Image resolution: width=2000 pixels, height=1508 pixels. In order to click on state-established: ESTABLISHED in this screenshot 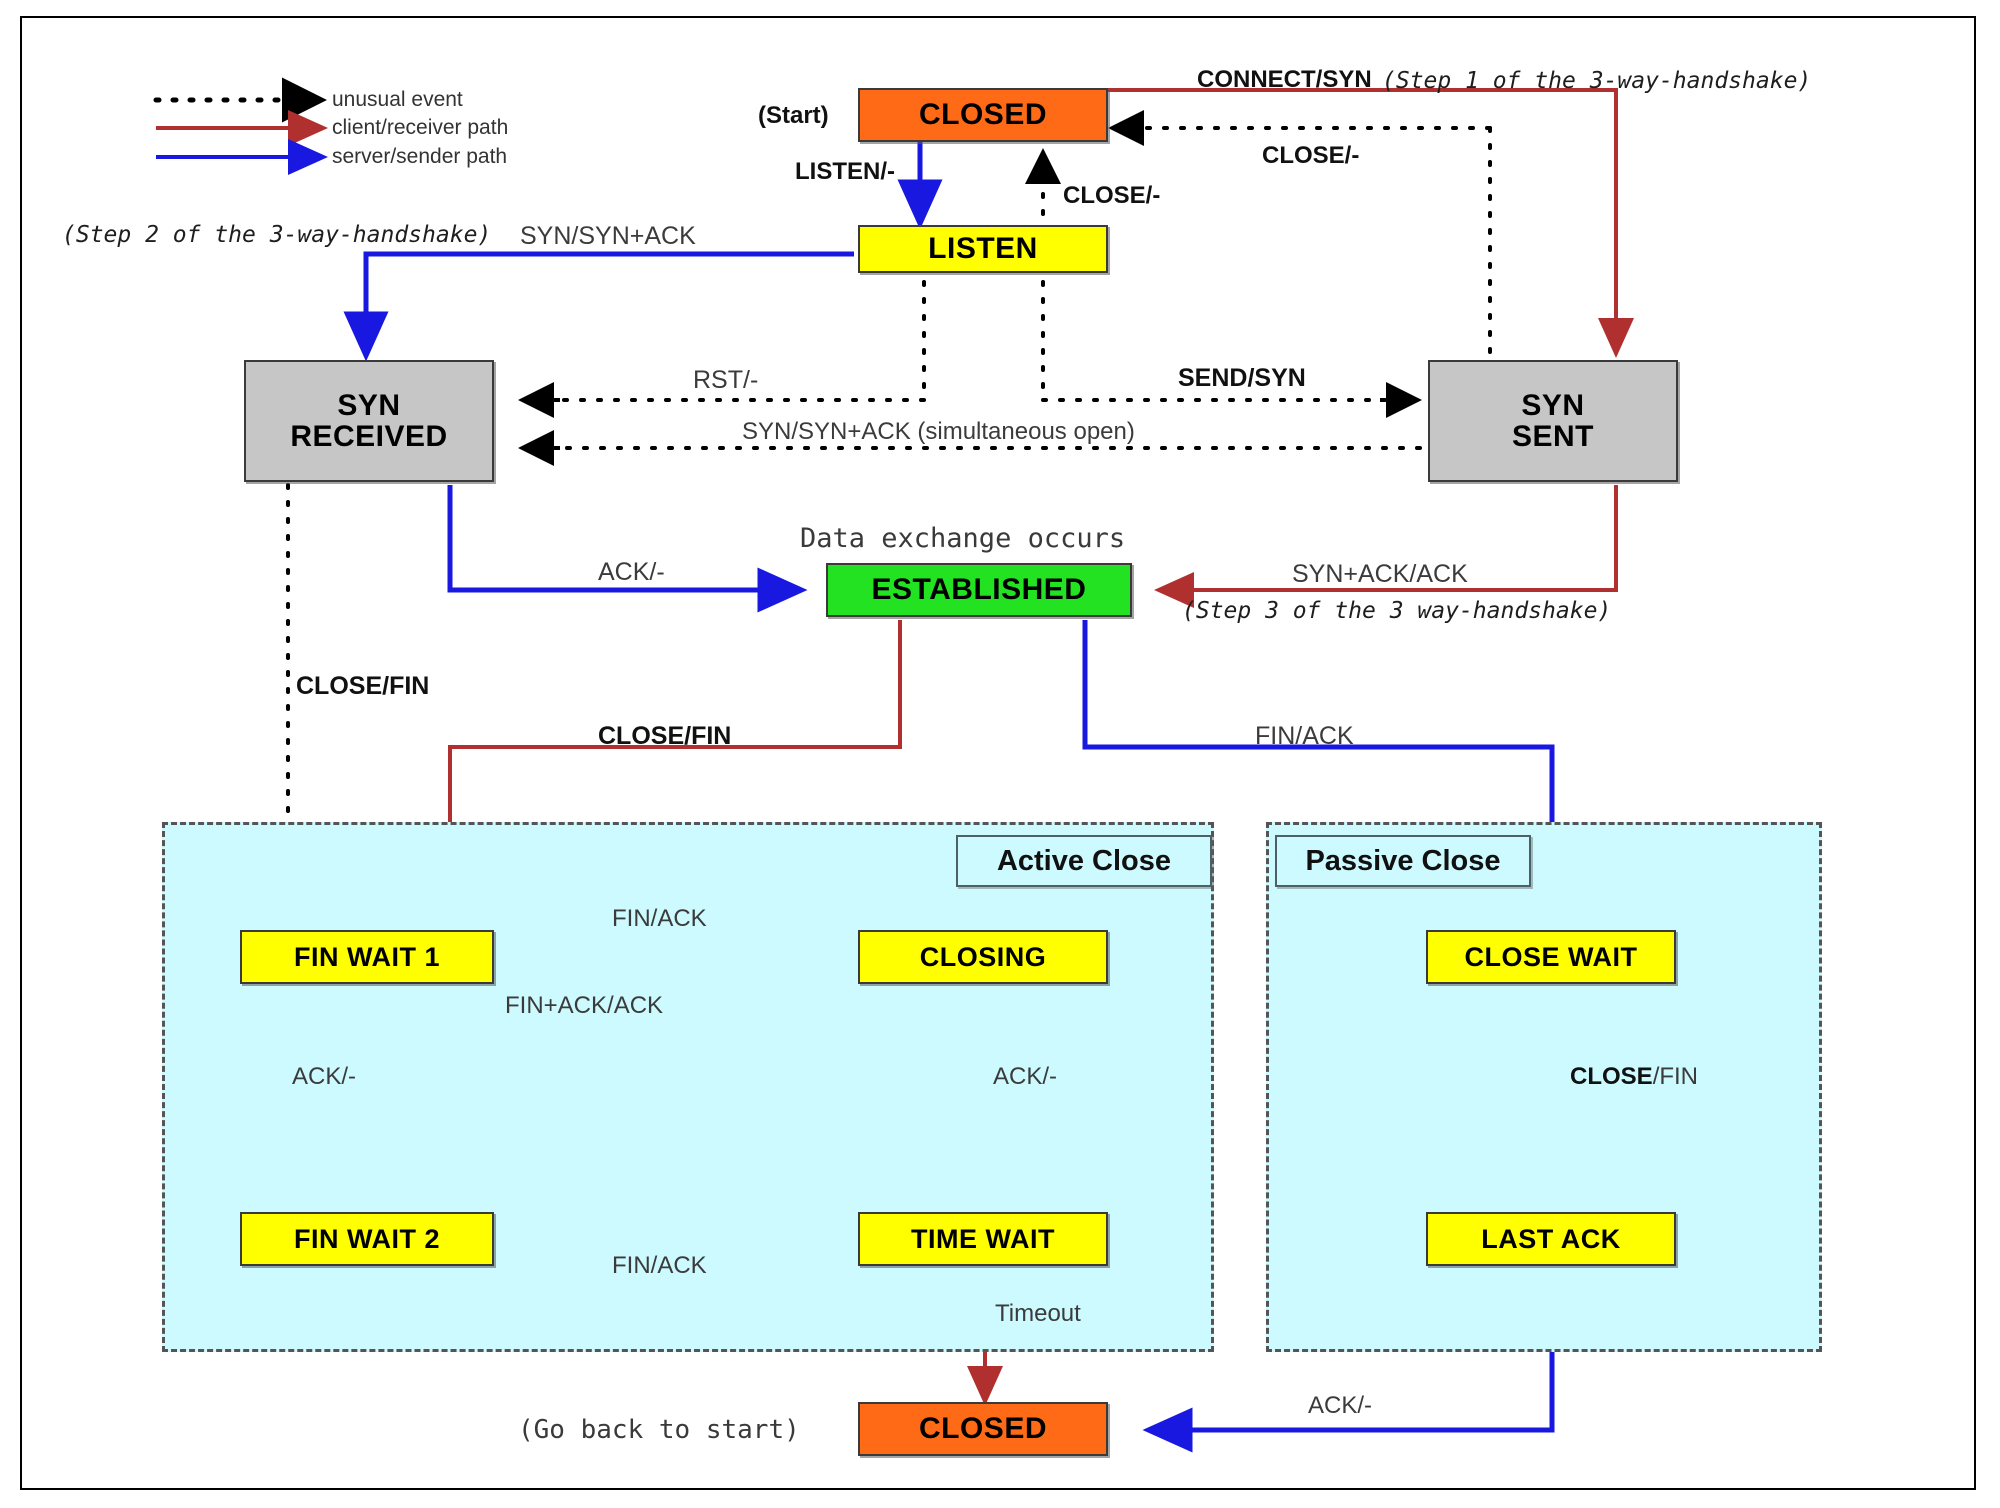, I will do `click(979, 590)`.